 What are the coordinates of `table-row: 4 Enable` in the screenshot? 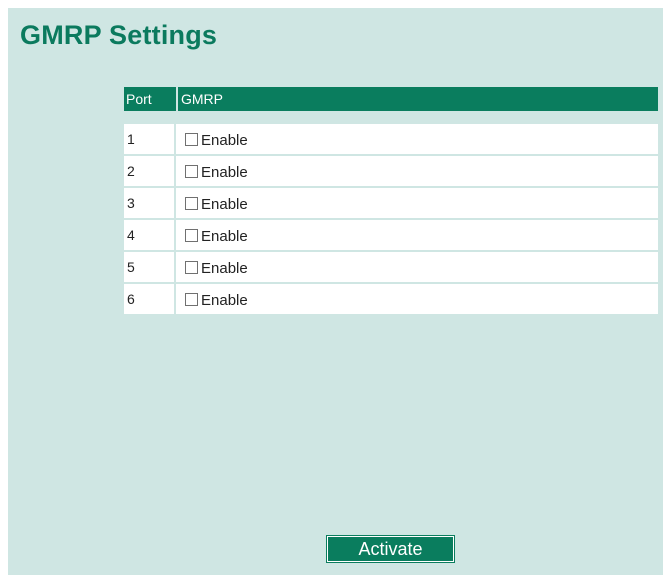 It's located at (391, 235).